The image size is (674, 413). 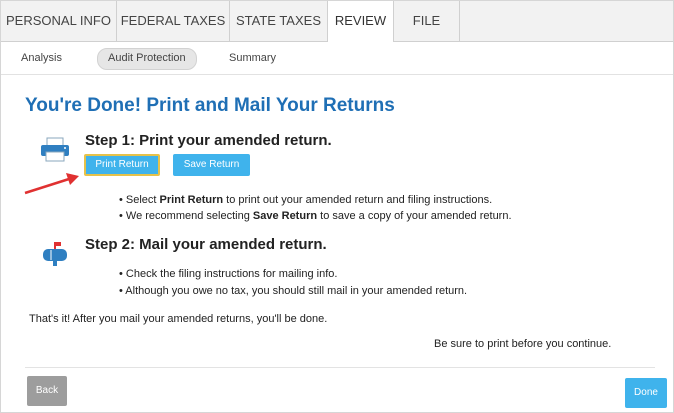 I want to click on tab-personal-info: PERSONAL INFO, so click(x=59, y=21).